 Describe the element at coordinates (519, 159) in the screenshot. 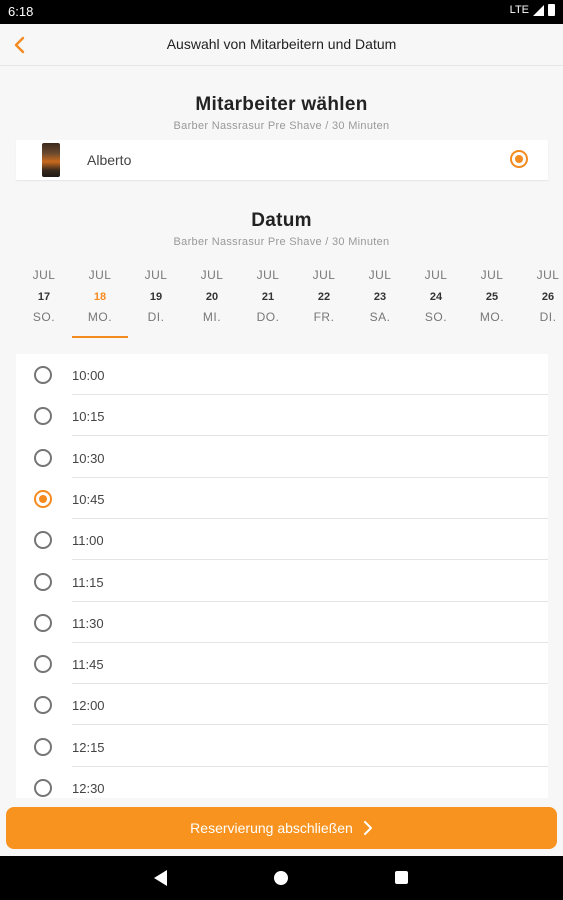

I see `employee-radio` at that location.